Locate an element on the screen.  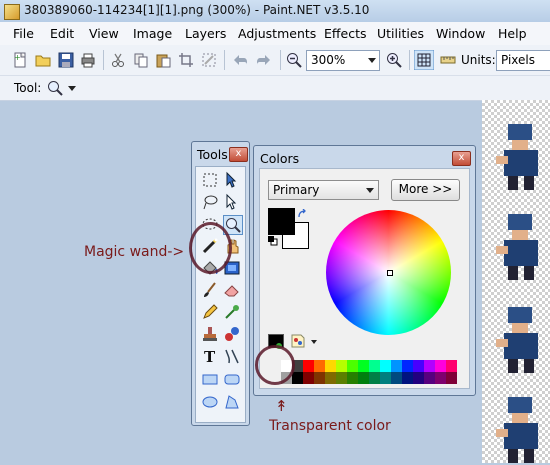
line-curve-icon is located at coordinates (232, 356).